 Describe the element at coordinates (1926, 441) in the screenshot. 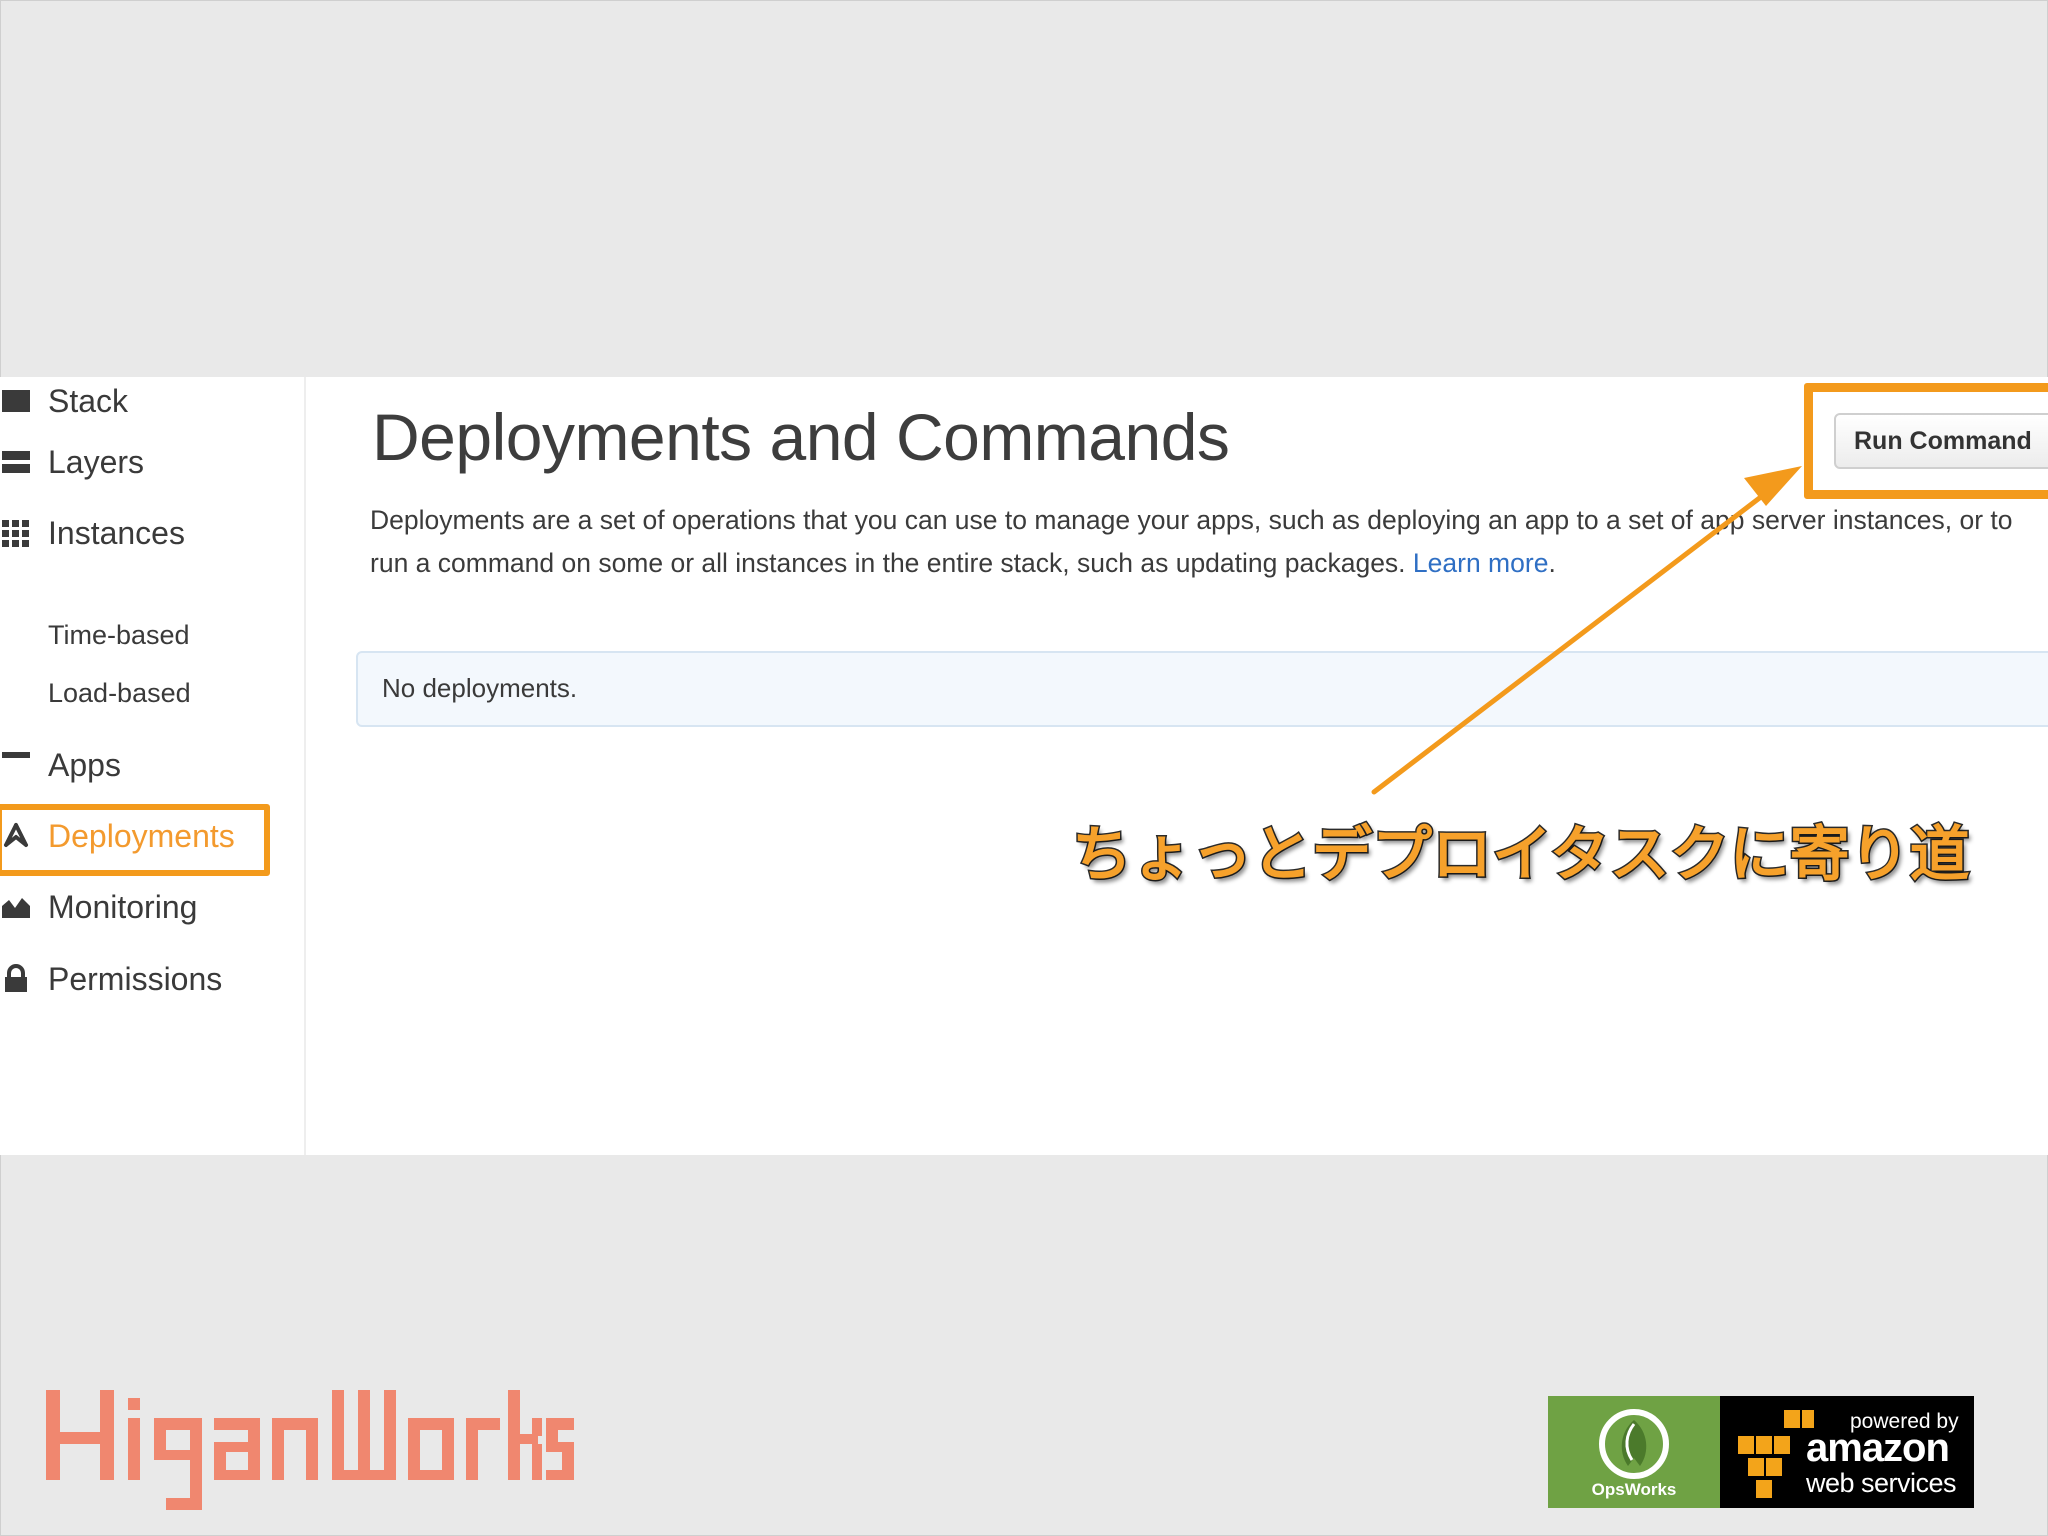

I see `run-command-highlight-box` at that location.